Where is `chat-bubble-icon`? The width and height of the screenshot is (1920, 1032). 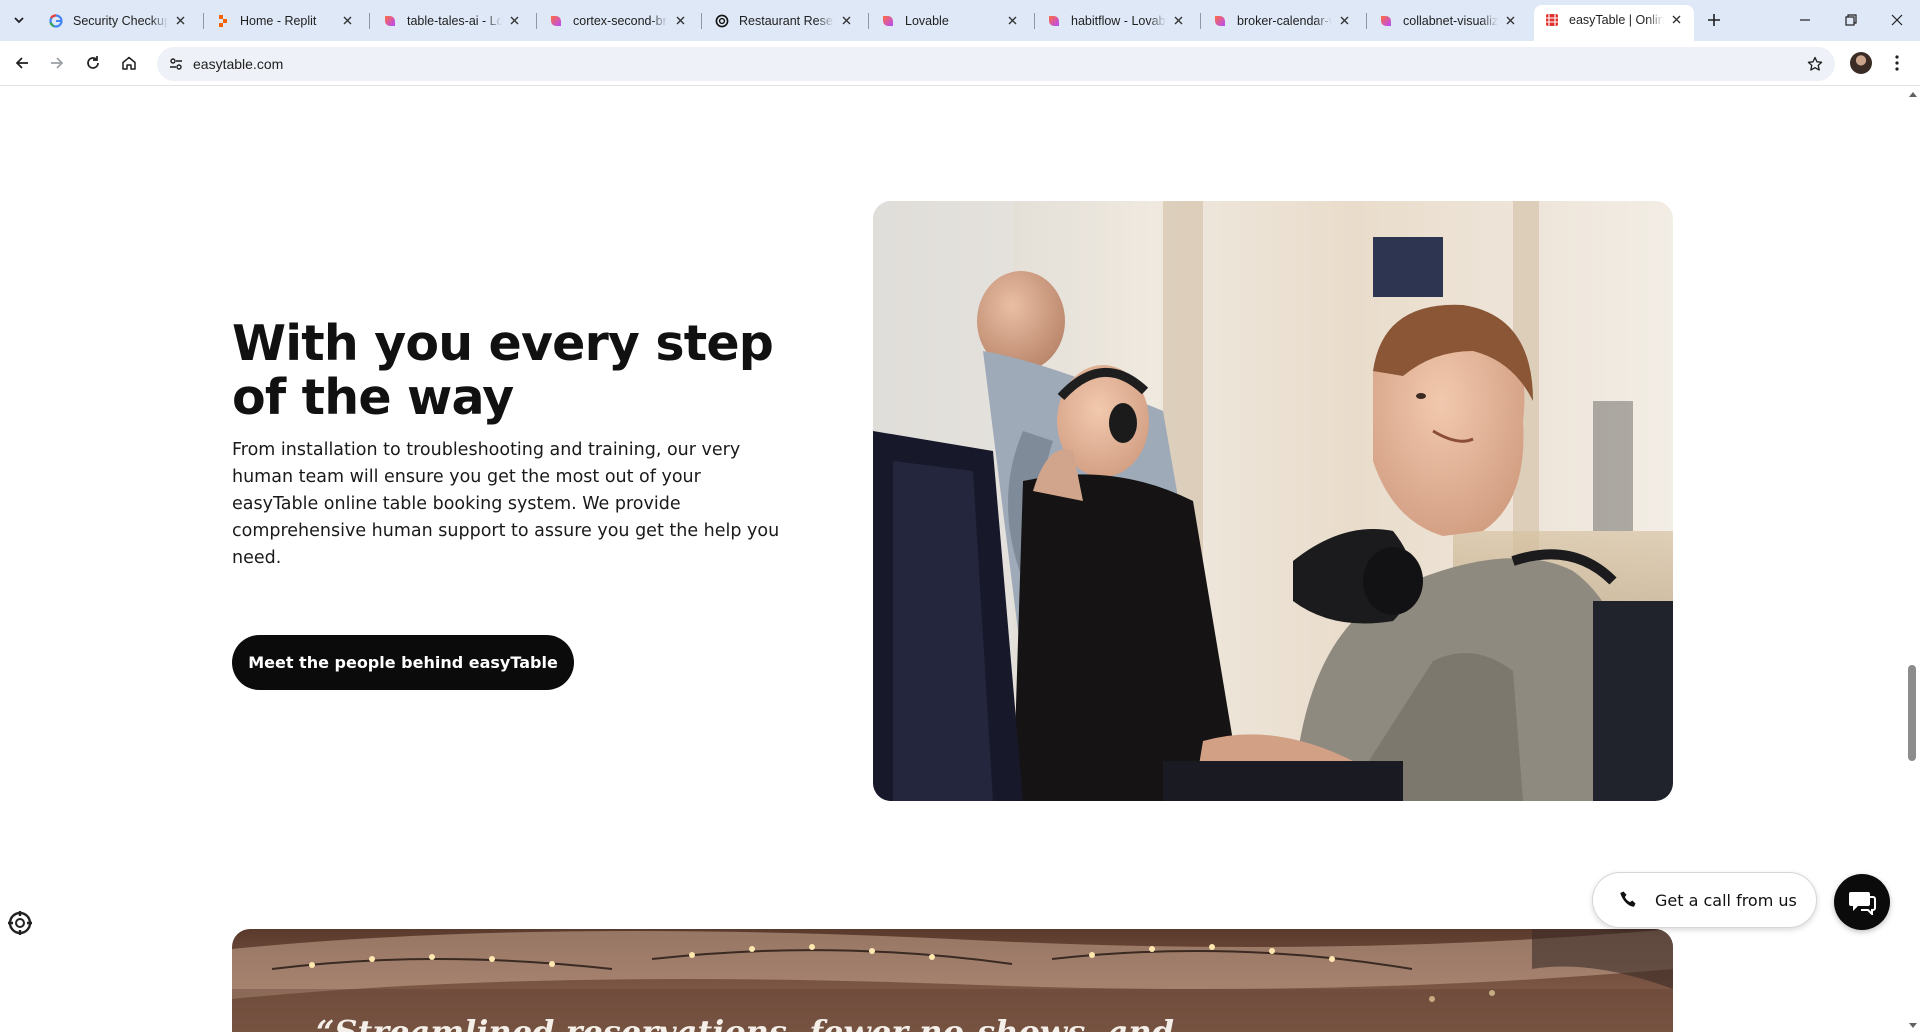 chat-bubble-icon is located at coordinates (1862, 903).